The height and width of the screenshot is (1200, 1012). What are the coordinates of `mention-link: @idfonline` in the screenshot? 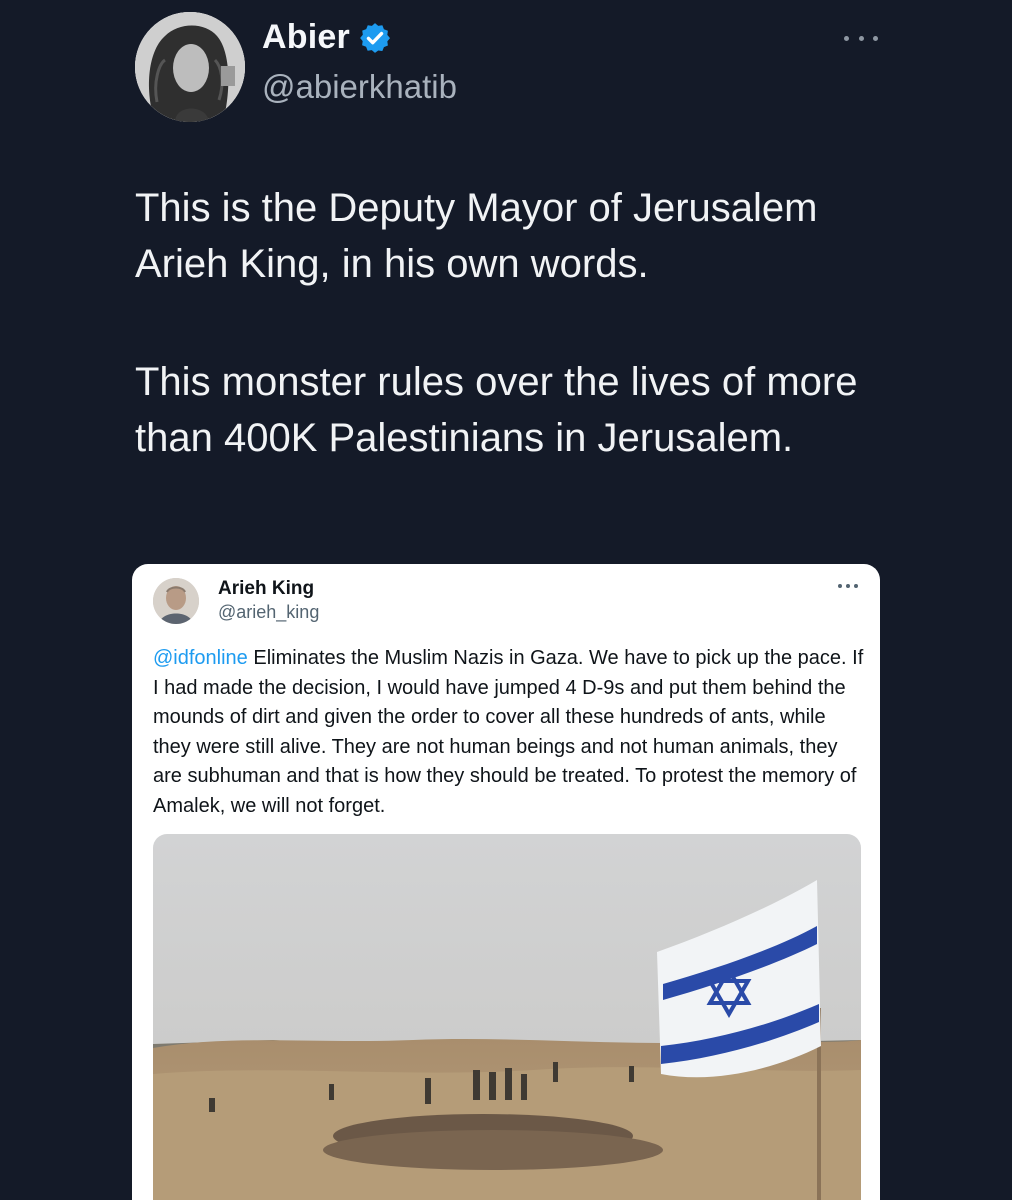 It's located at (200, 658).